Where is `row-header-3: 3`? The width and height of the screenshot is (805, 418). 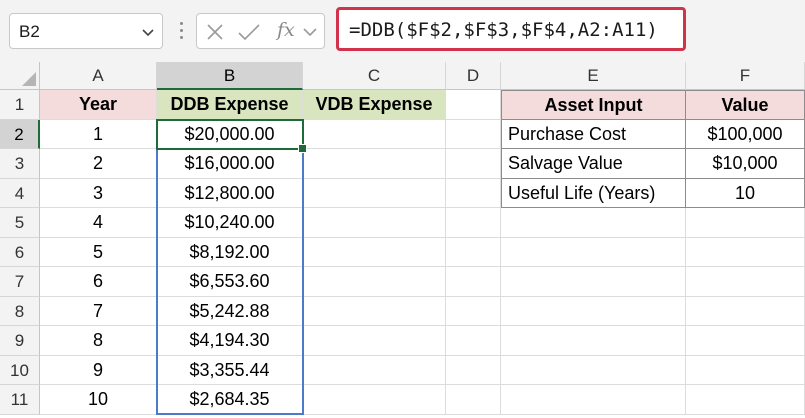 row-header-3: 3 is located at coordinates (20, 164).